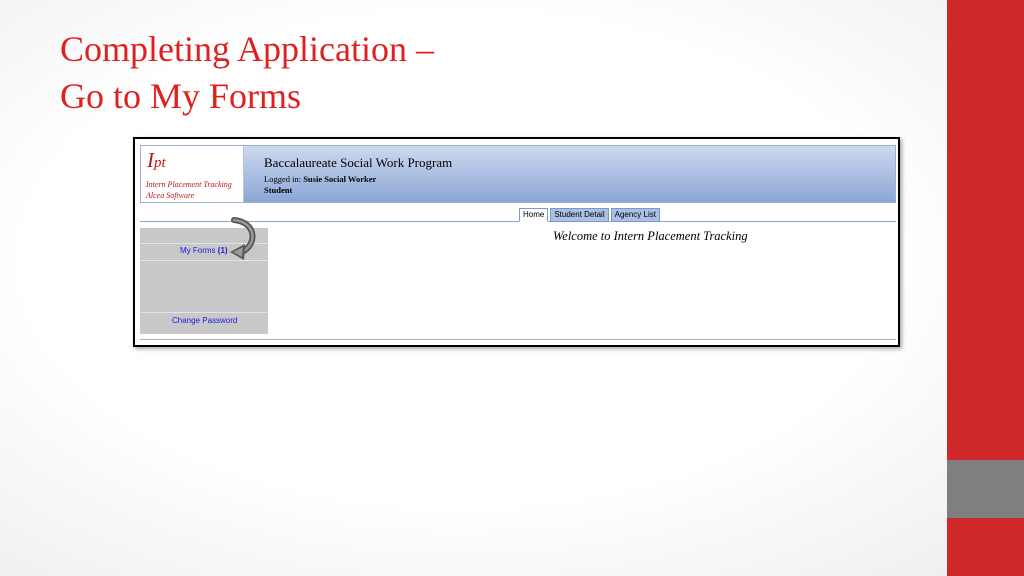  I want to click on logo-letter: I, so click(150, 160).